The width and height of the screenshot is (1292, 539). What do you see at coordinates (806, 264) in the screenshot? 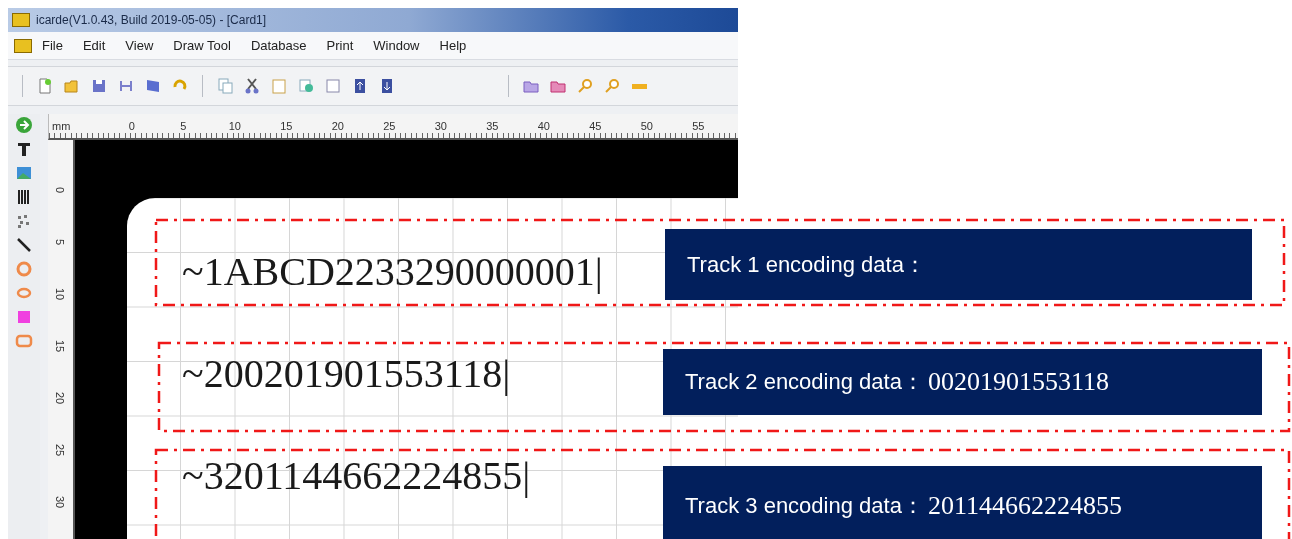
I see `annotation-text: Track 1 encoding data：` at bounding box center [806, 264].